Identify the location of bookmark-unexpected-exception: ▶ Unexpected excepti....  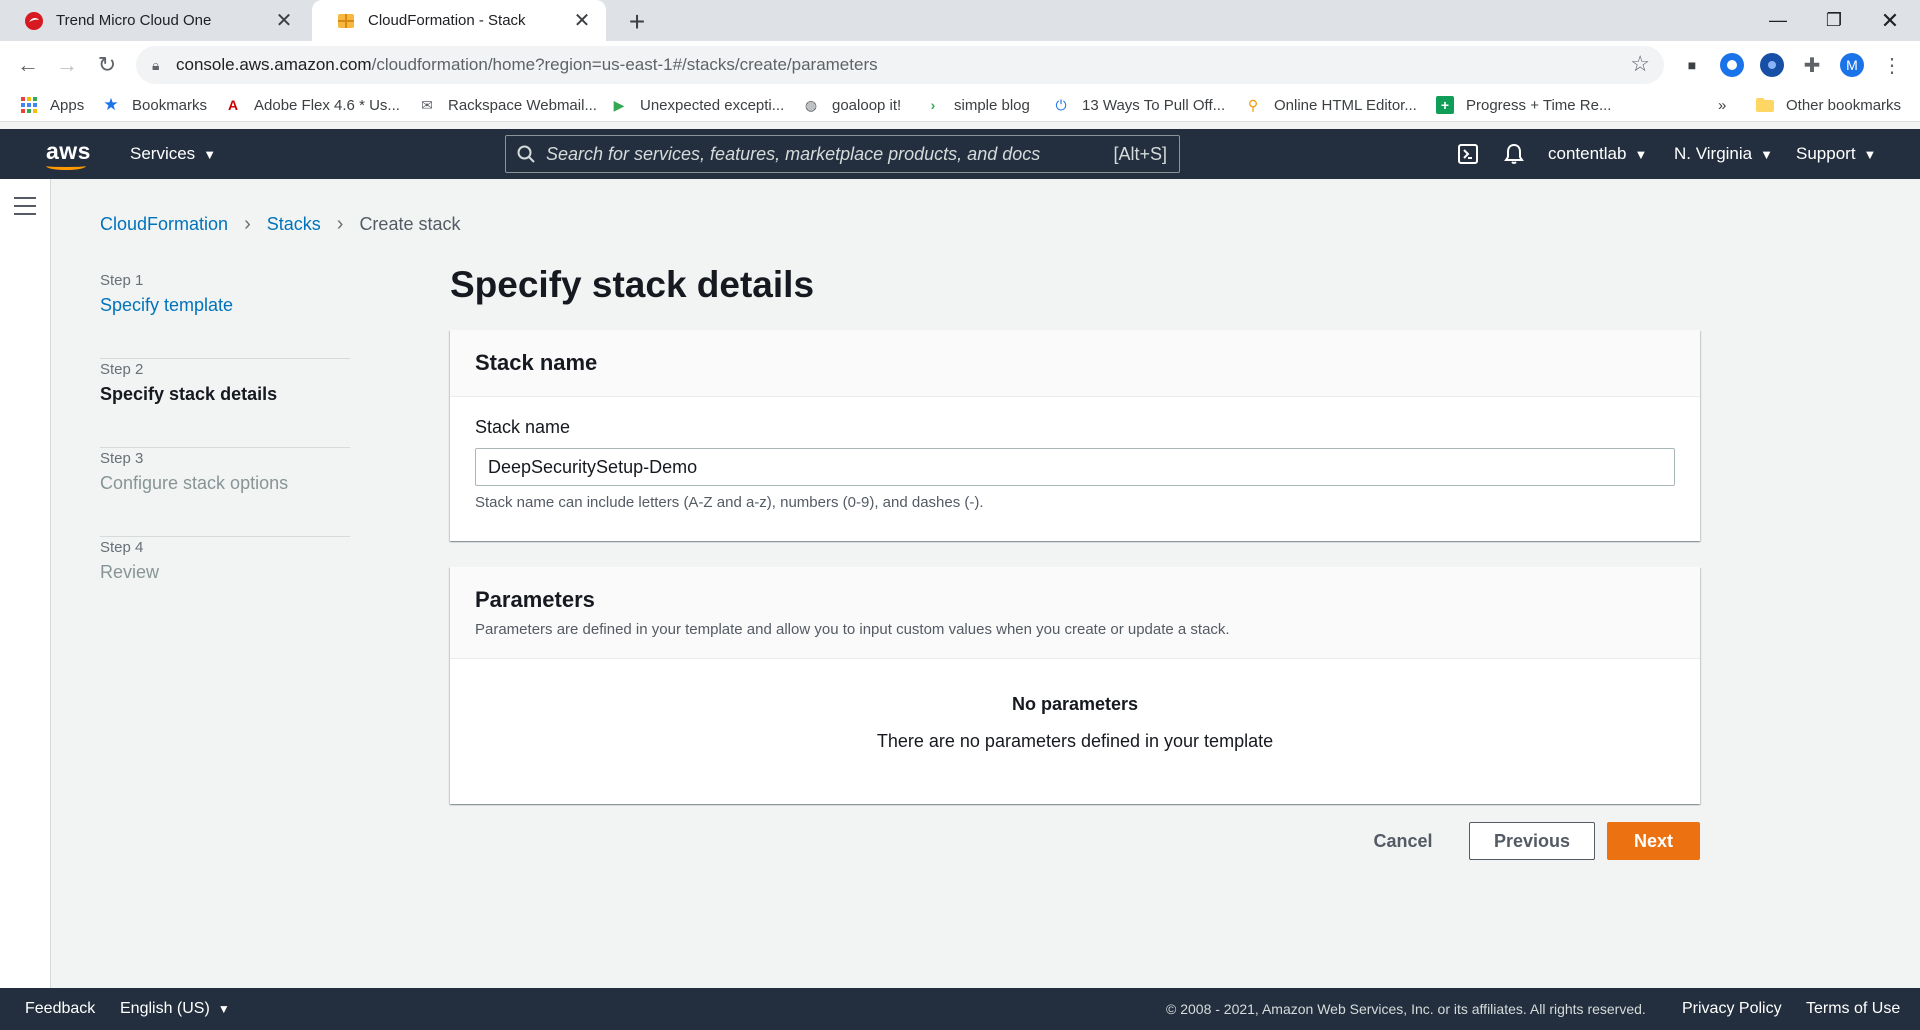
(697, 105).